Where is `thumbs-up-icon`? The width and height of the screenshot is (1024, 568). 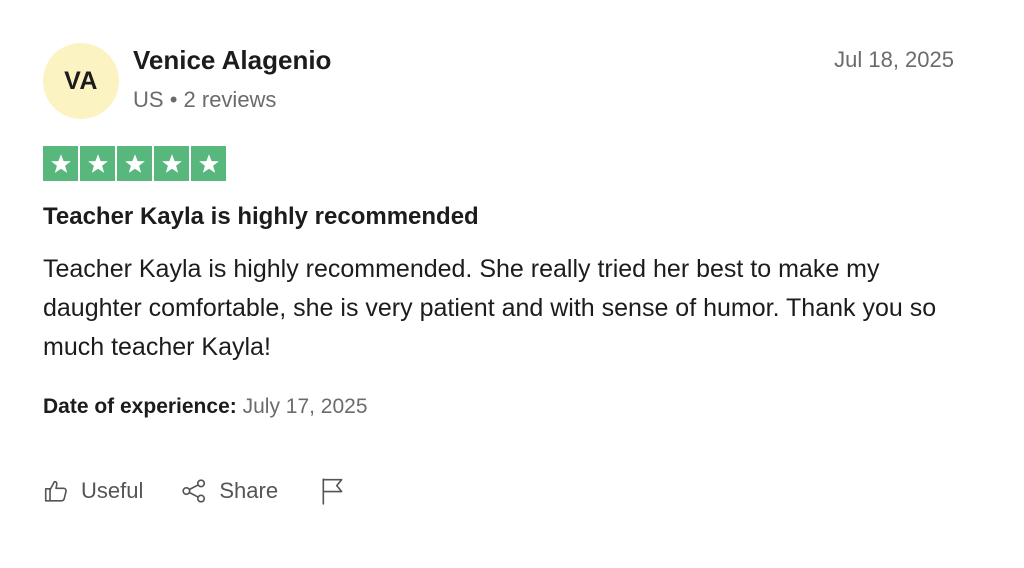
thumbs-up-icon is located at coordinates (56, 491).